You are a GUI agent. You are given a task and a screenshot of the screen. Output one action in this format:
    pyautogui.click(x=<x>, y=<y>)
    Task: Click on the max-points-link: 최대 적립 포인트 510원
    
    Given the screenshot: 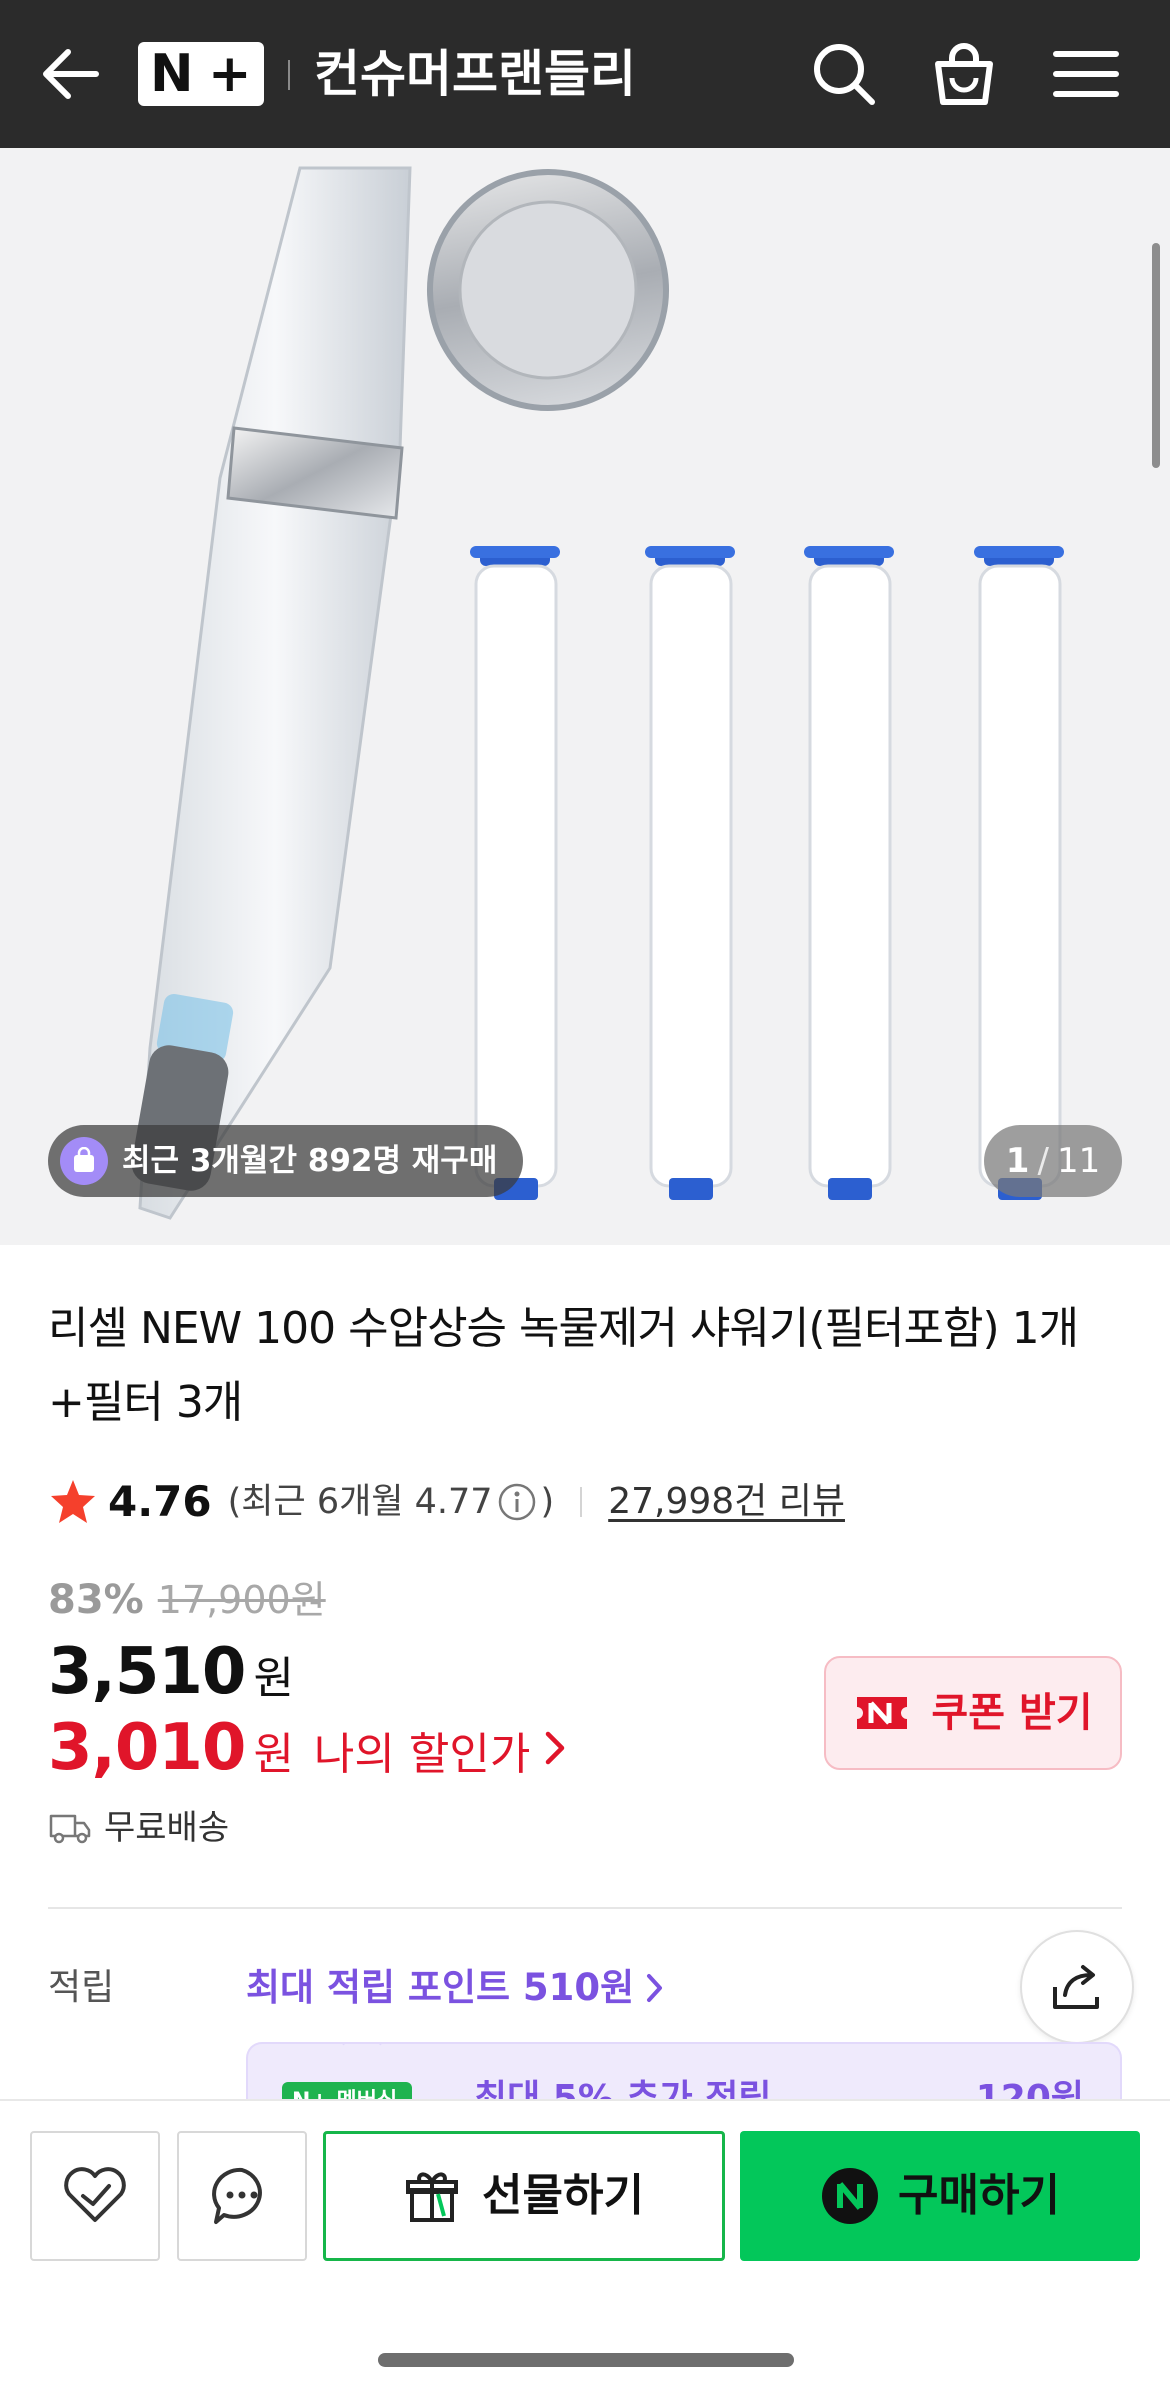 What is the action you would take?
    pyautogui.click(x=456, y=1988)
    